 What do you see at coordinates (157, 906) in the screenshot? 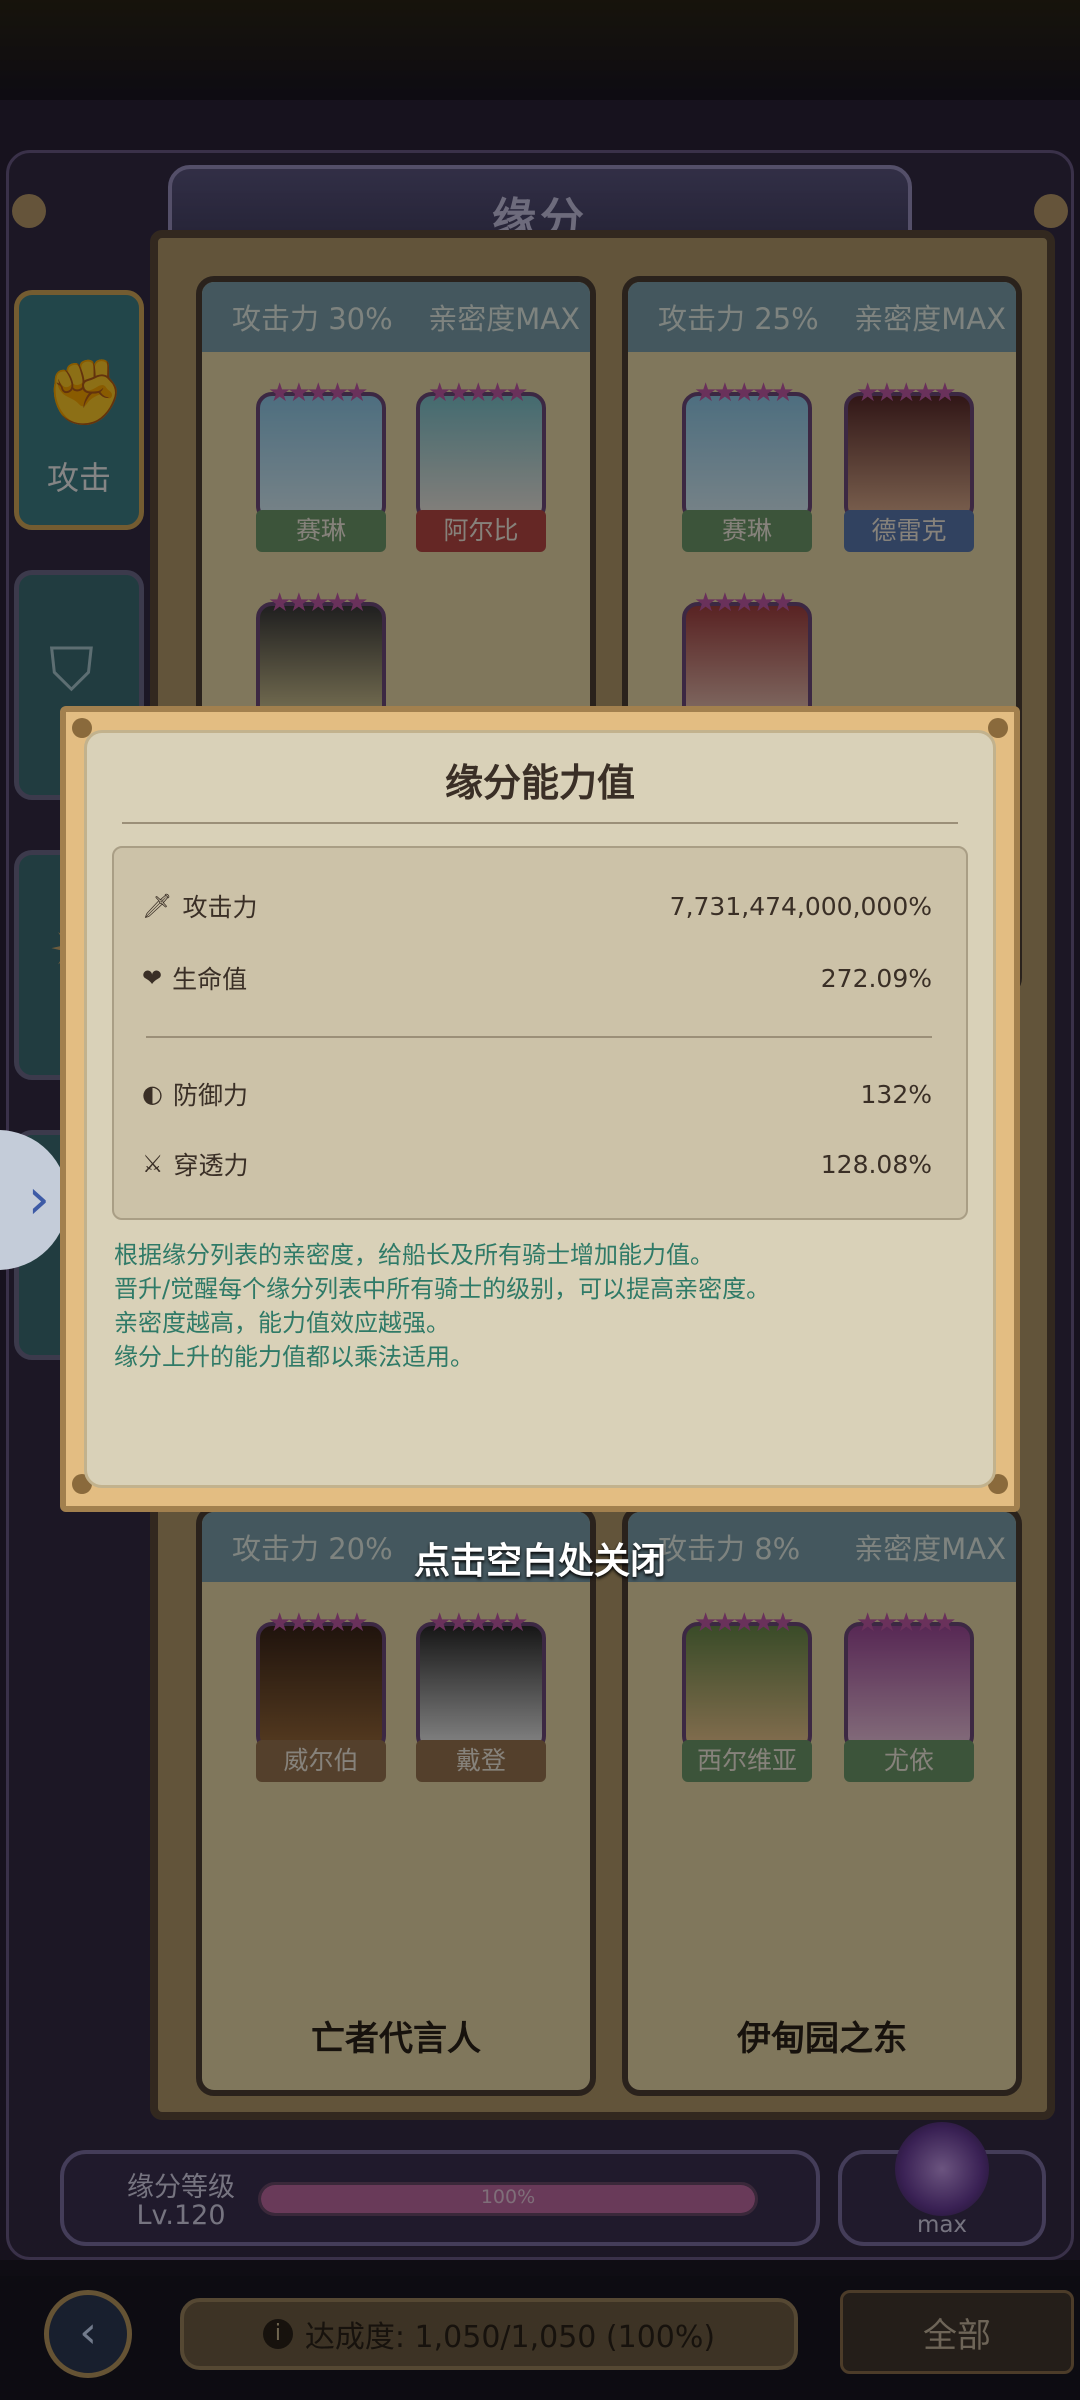
I see `sword-icon: 🗡` at bounding box center [157, 906].